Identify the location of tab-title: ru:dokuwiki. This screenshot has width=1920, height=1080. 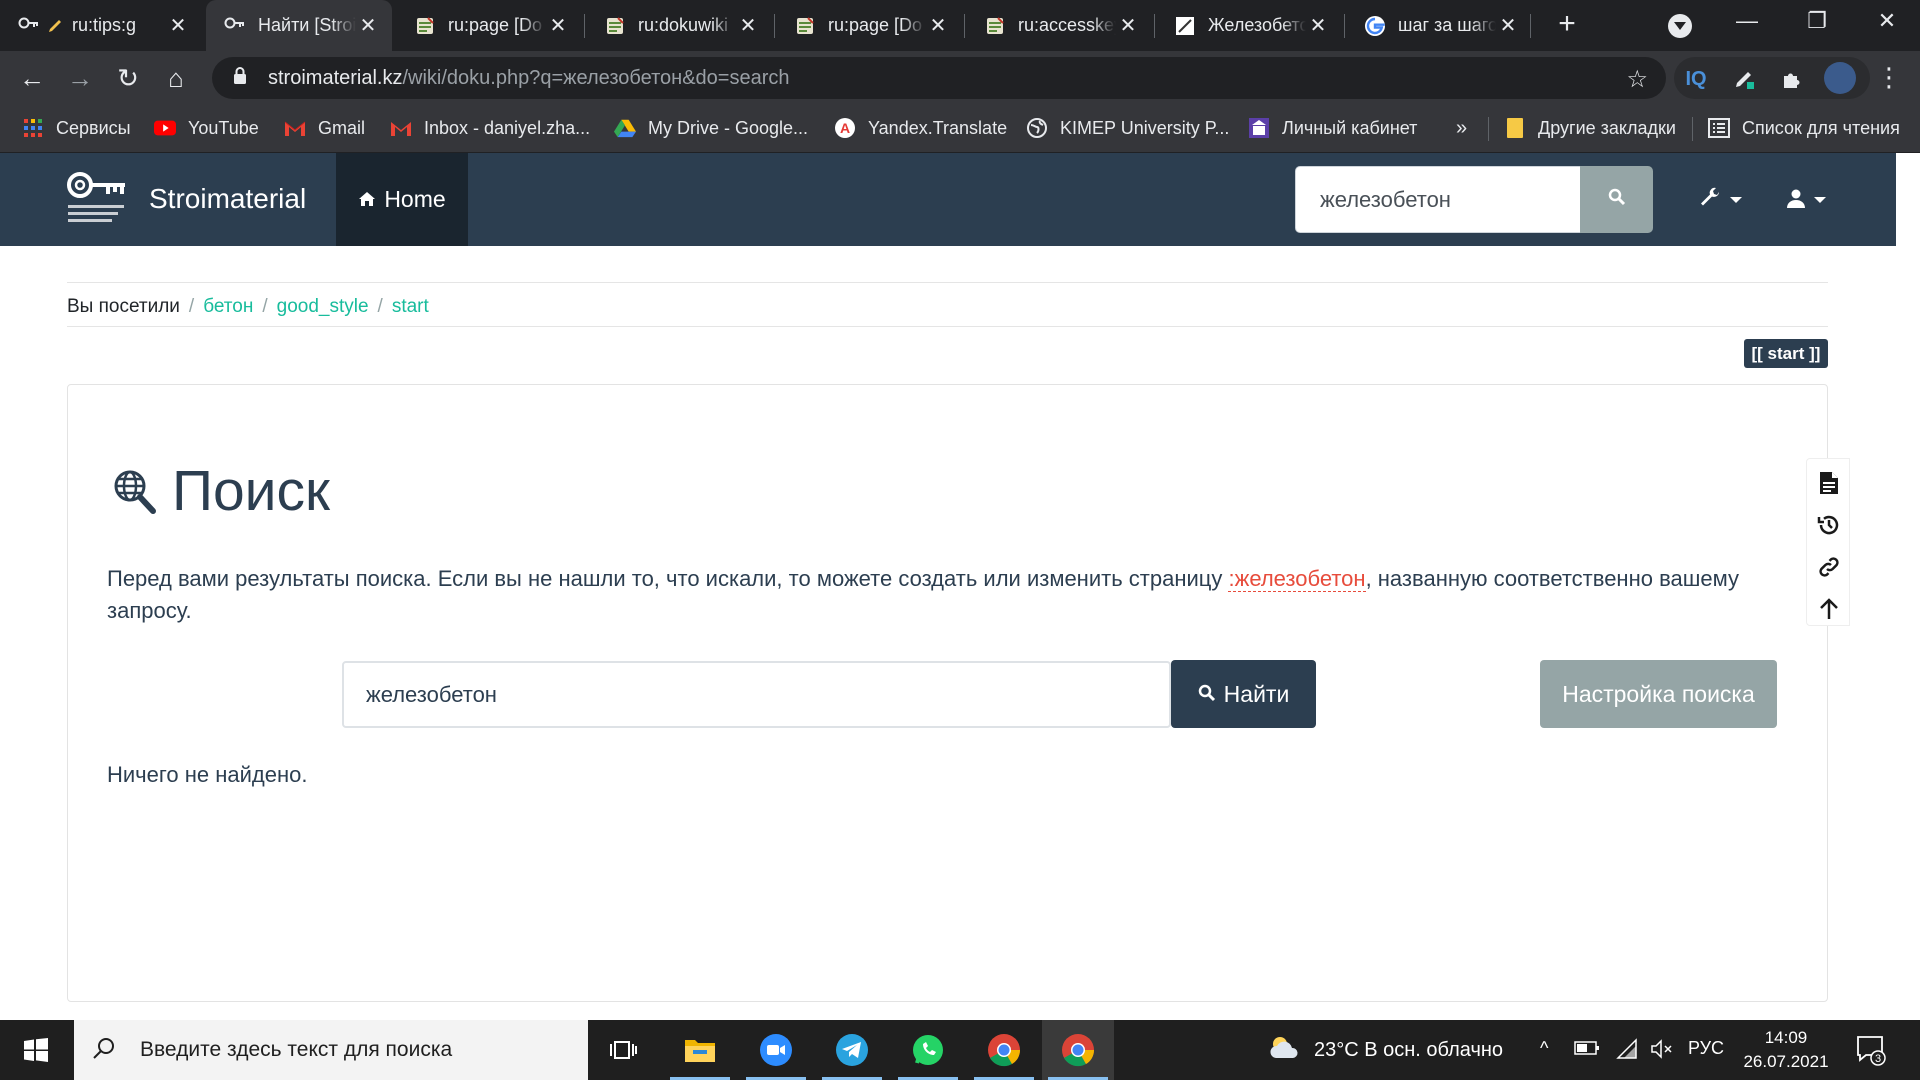
(683, 25).